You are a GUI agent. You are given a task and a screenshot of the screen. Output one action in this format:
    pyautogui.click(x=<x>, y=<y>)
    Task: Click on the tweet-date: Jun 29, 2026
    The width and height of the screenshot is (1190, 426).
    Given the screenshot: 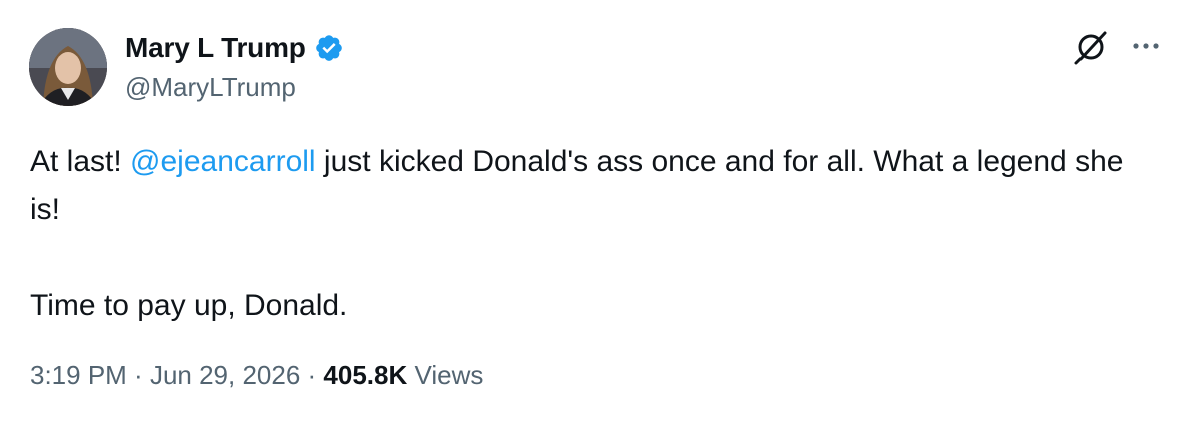 What is the action you would take?
    pyautogui.click(x=225, y=375)
    